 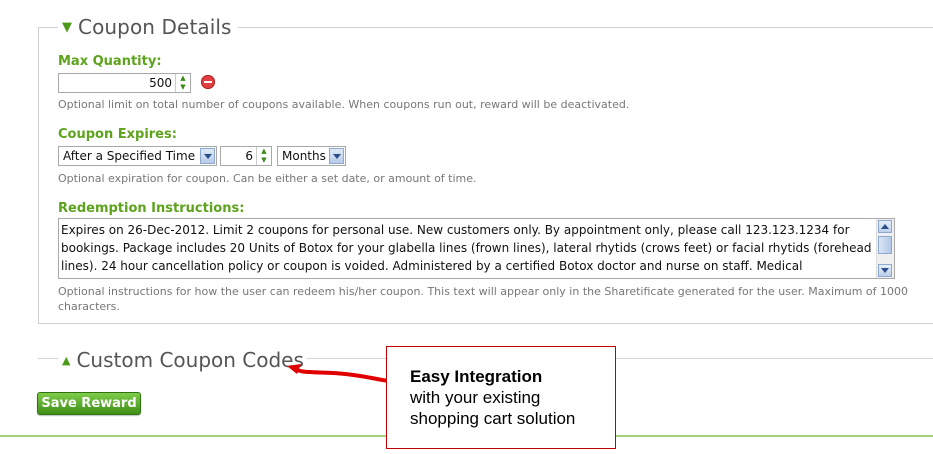 I want to click on max-quantity-input: 500 ▲ ▼, so click(x=124, y=83).